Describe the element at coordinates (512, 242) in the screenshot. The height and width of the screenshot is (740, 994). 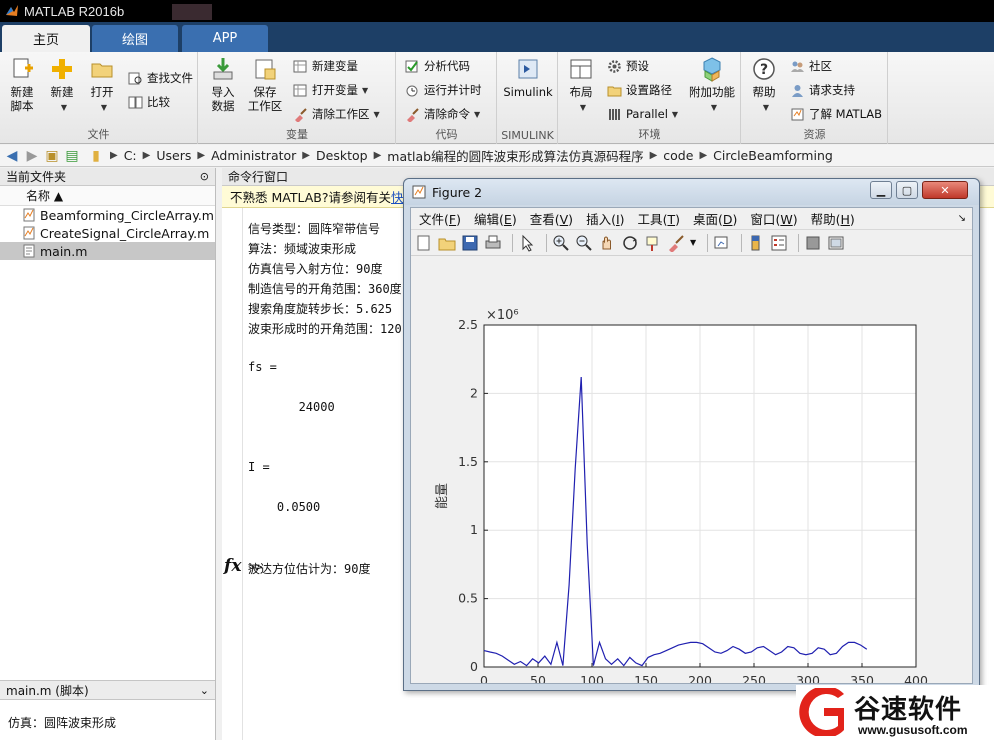
I see `toolbar-separator` at that location.